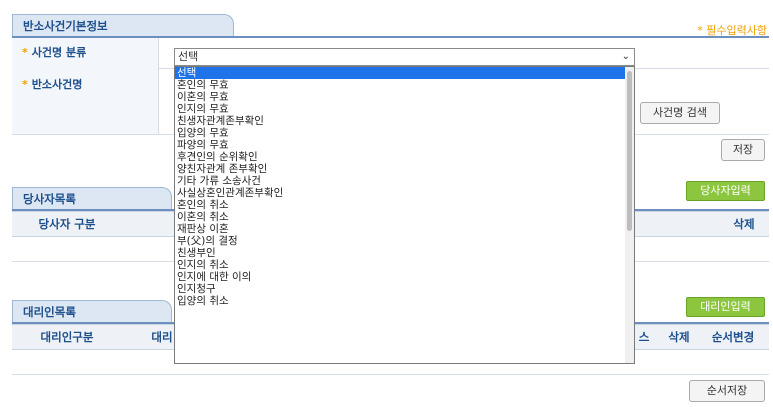 This screenshot has width=773, height=407. I want to click on dropdown-option: 부(父)의 결정, so click(404, 241).